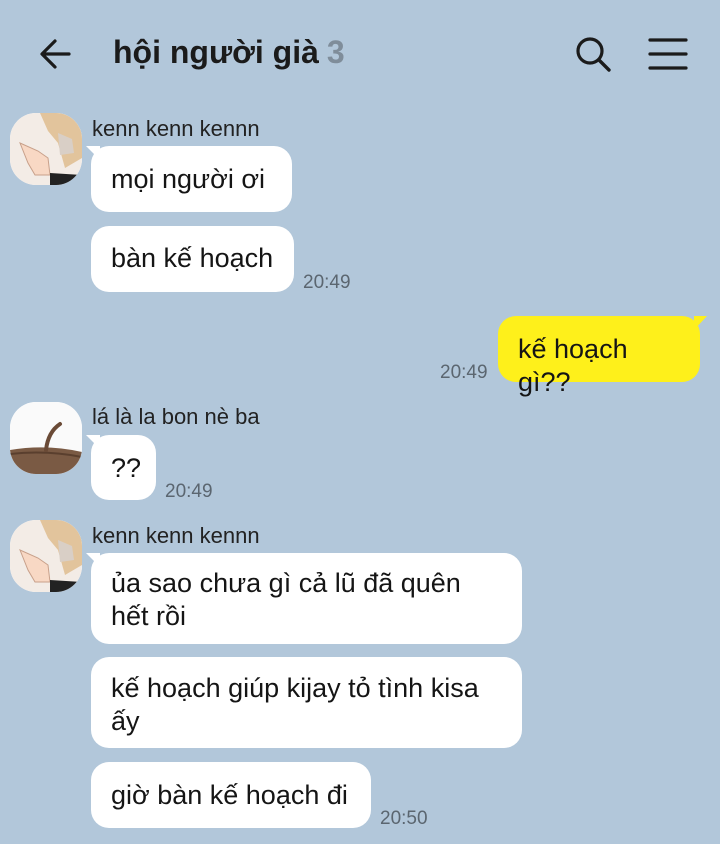 The width and height of the screenshot is (720, 844). I want to click on message-bubble: ??, so click(123, 467).